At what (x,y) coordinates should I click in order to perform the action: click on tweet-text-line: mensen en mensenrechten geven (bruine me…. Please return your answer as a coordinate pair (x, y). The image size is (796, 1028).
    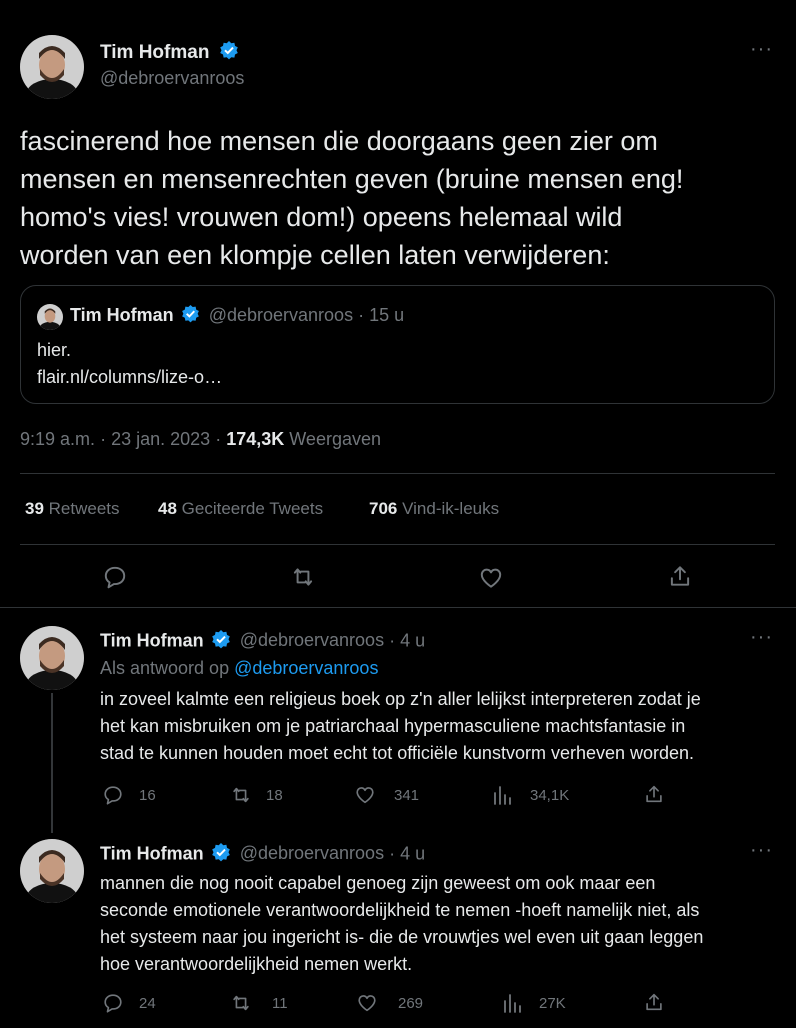
    Looking at the image, I should click on (352, 179).